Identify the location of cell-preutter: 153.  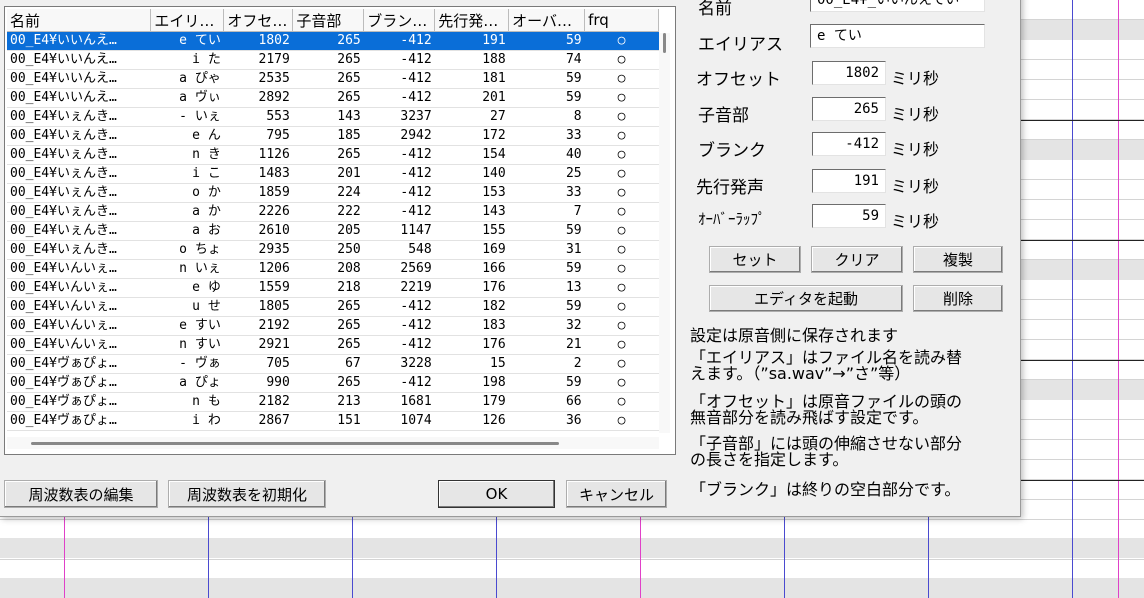
(471, 193).